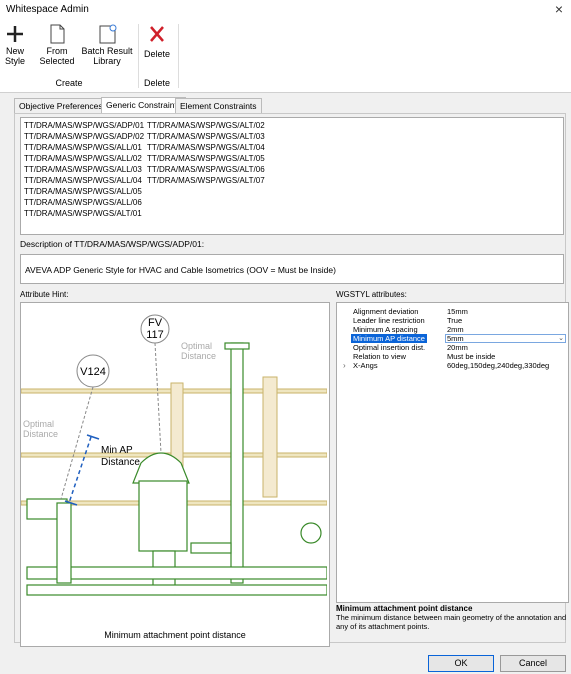 This screenshot has width=571, height=674. Describe the element at coordinates (285, 10) in the screenshot. I see `title-bar: Whitespace Admin ×` at that location.